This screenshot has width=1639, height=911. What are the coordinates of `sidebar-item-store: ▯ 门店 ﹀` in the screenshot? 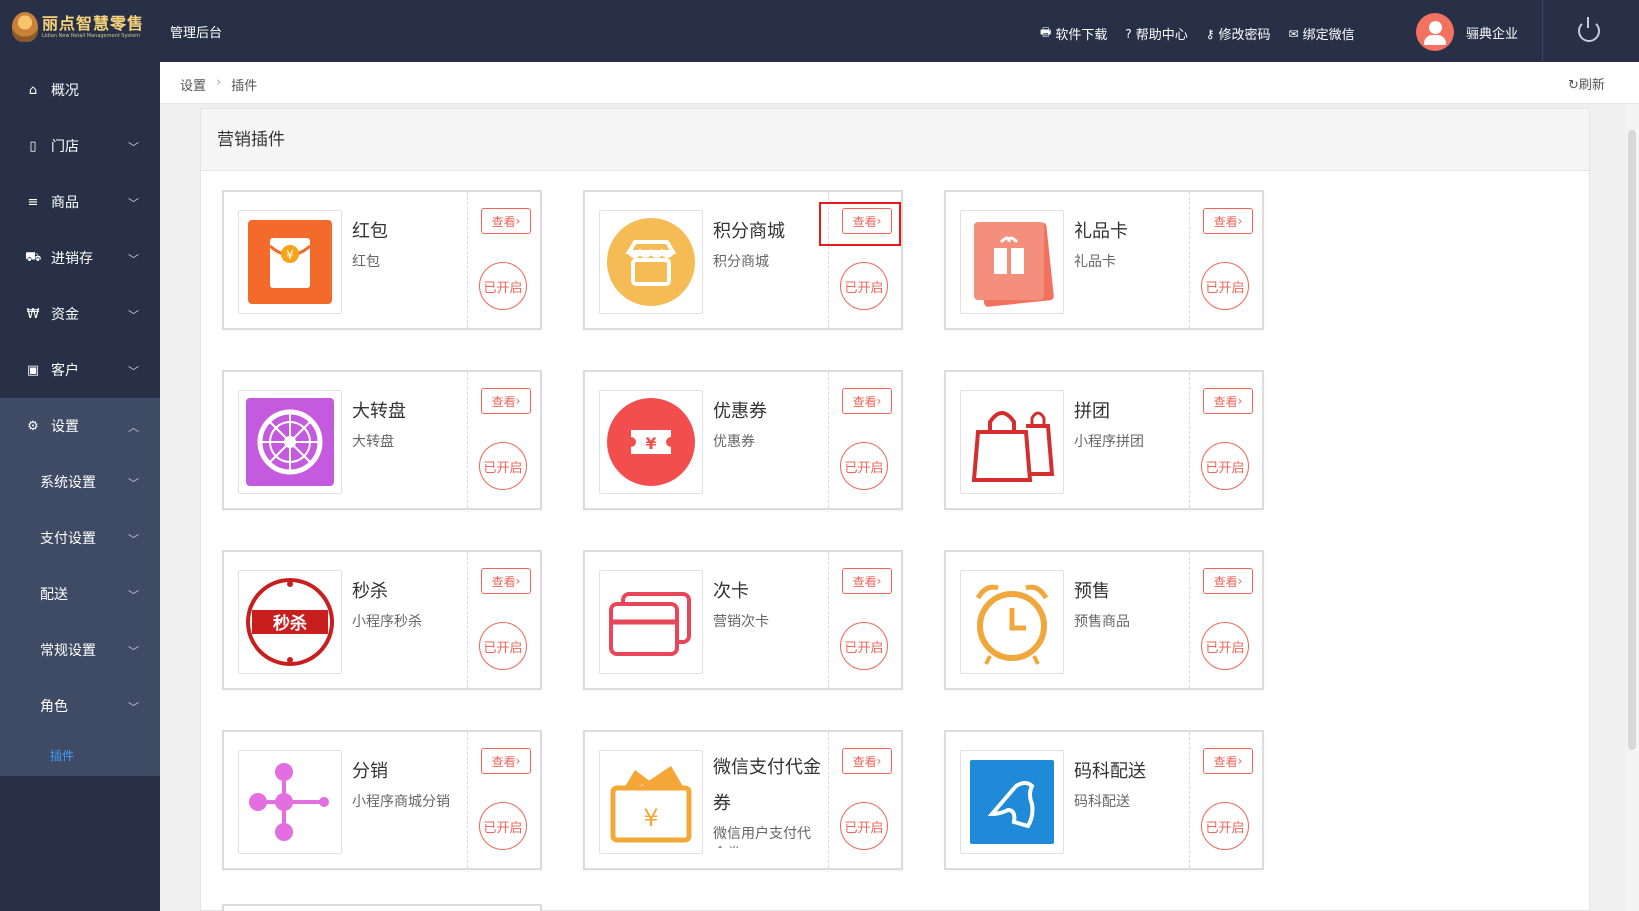 It's located at (80, 146).